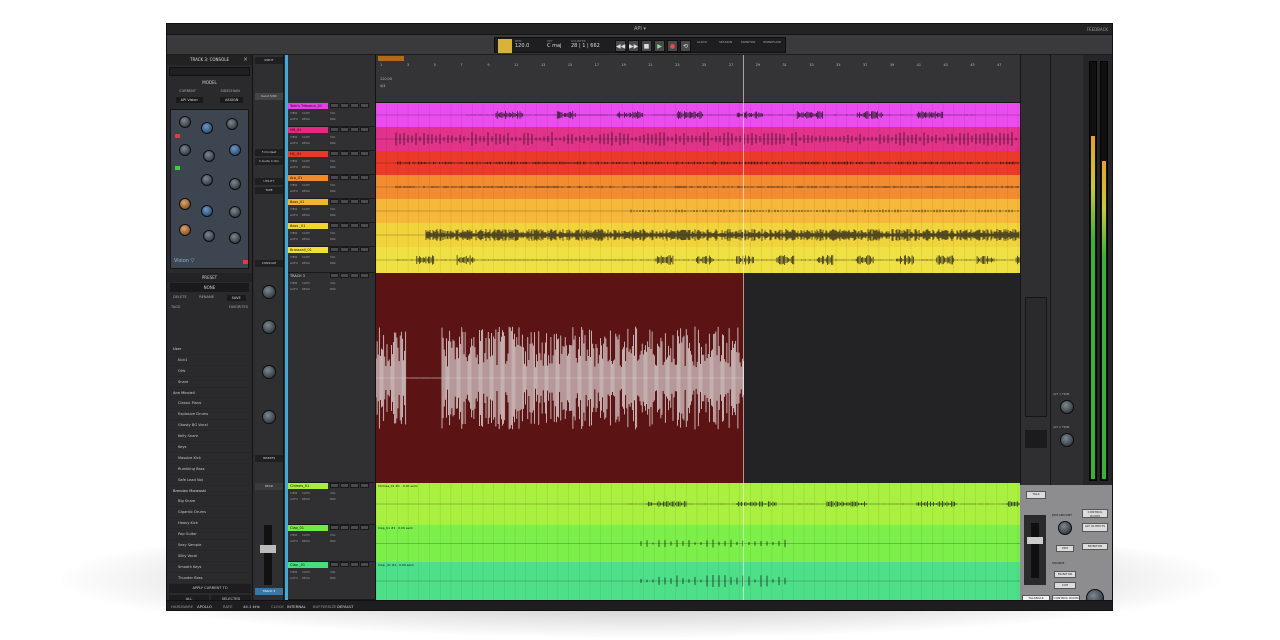  I want to click on play-button: ▶, so click(659, 46).